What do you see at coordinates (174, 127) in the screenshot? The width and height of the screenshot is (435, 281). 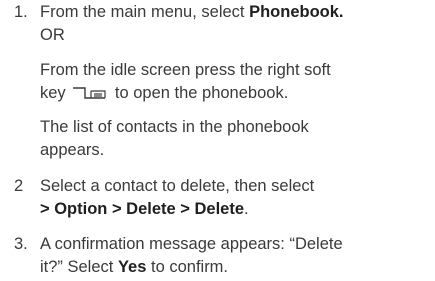 I see `step-1-list-text: The list of contacts in the phonebook` at bounding box center [174, 127].